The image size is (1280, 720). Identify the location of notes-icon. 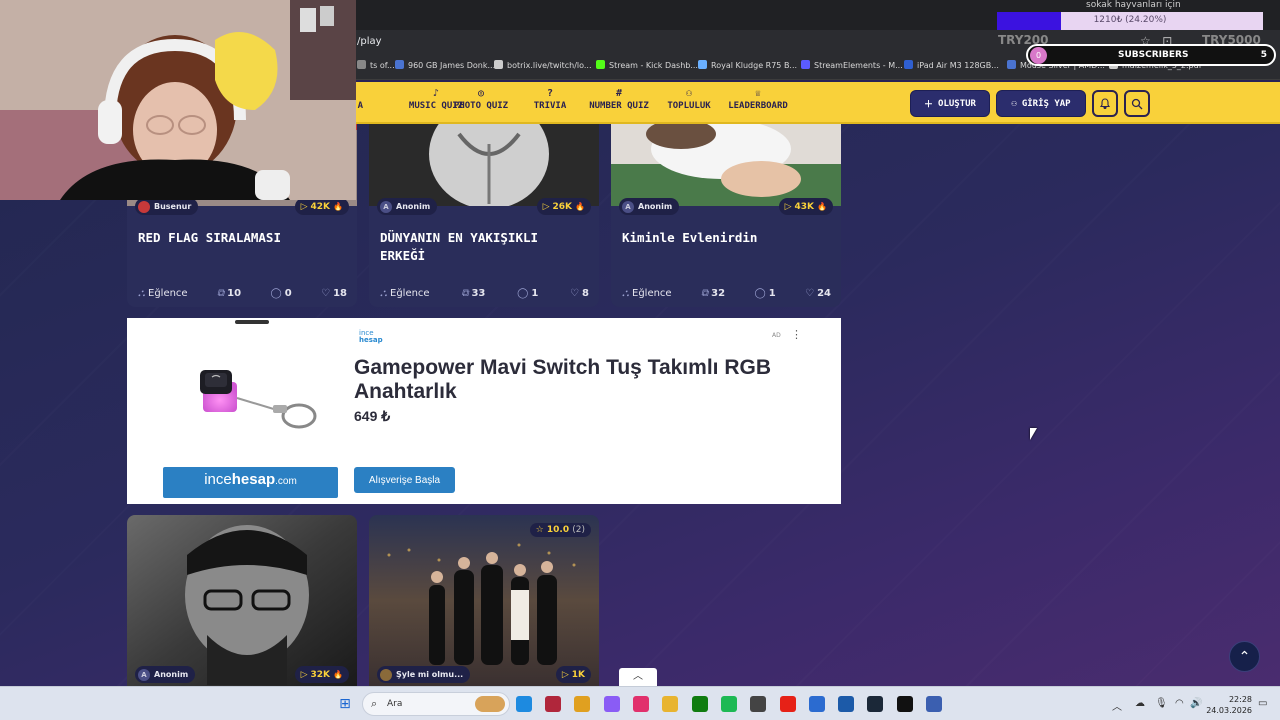
(846, 704).